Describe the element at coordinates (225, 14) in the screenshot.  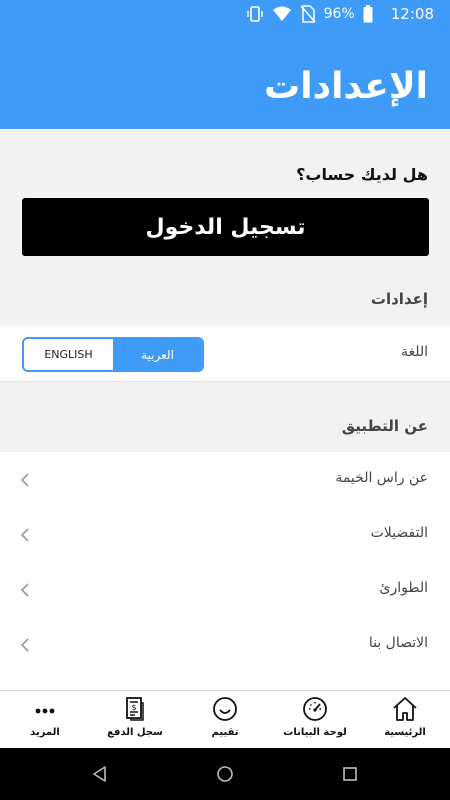
I see `status-bar: 96% 12:08` at that location.